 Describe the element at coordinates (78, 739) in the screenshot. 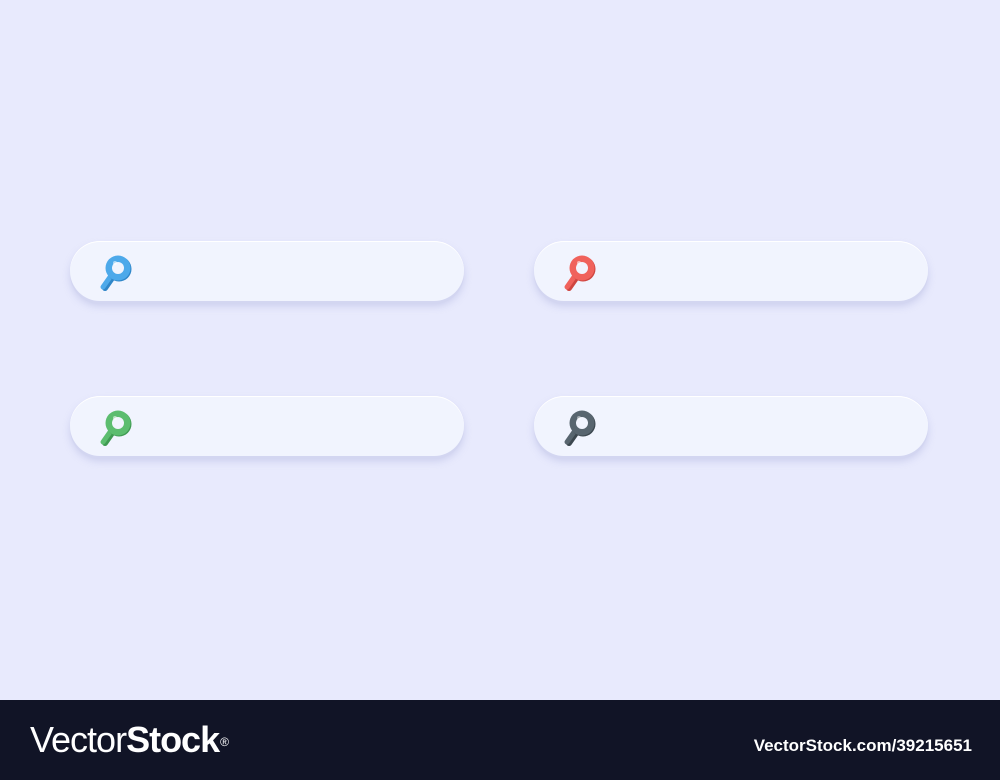

I see `brand-light-text: Vector` at that location.